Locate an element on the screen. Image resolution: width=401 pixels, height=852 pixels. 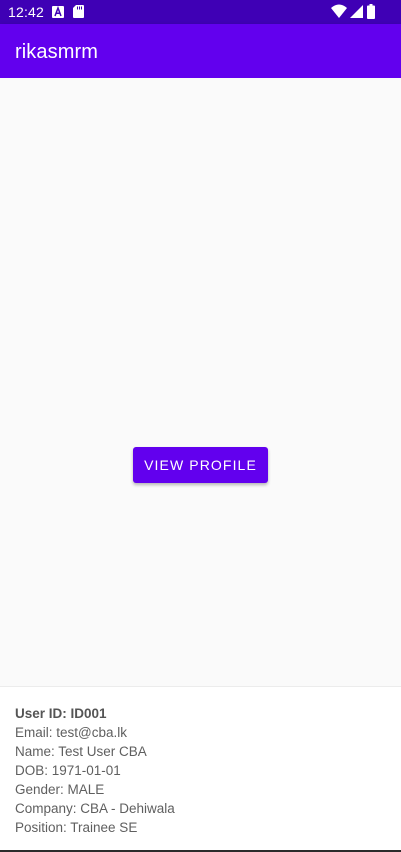
position-text: Position: Trainee SE is located at coordinates (76, 827).